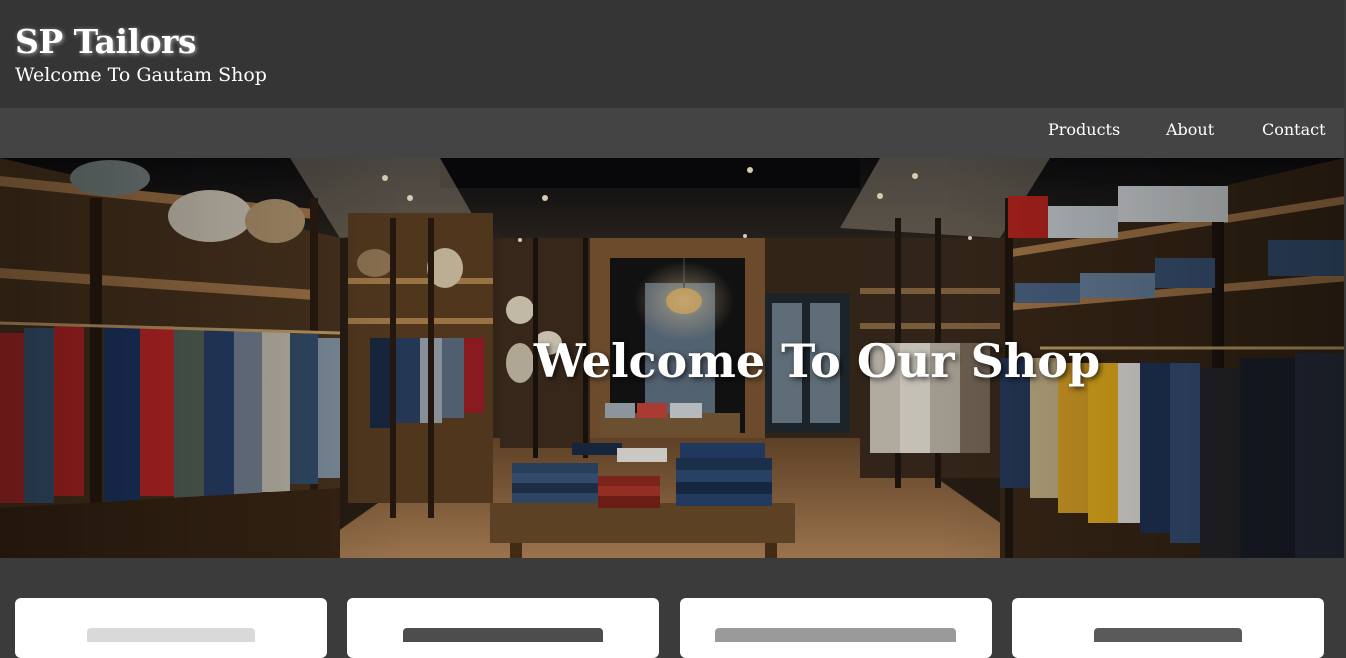  Describe the element at coordinates (1294, 129) in the screenshot. I see `nav-contact-link: Contact` at that location.